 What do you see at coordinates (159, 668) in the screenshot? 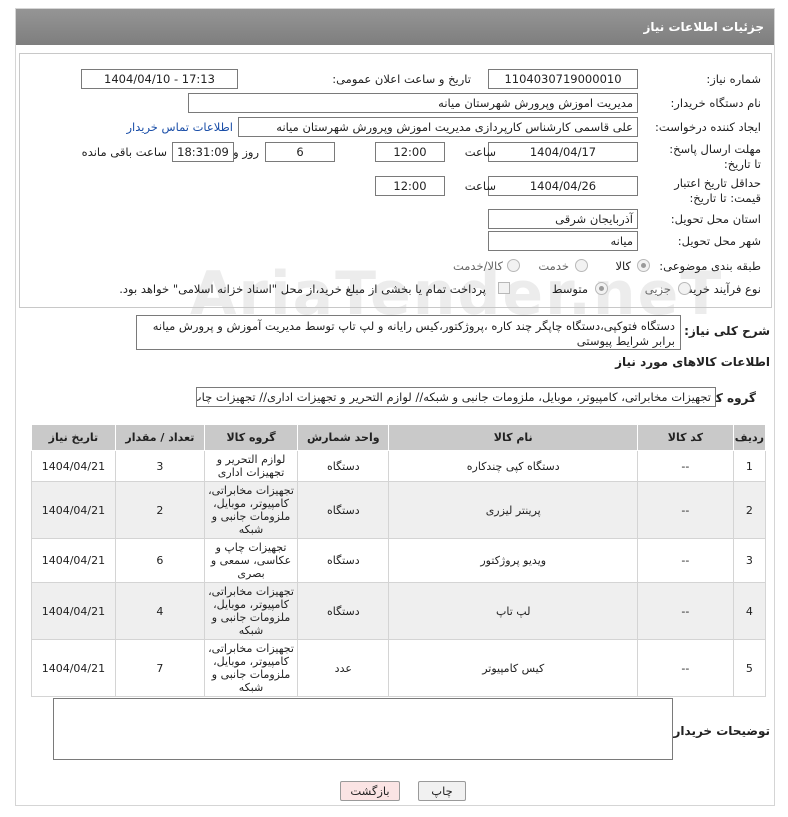
I see `cell-quantity: 7` at bounding box center [159, 668].